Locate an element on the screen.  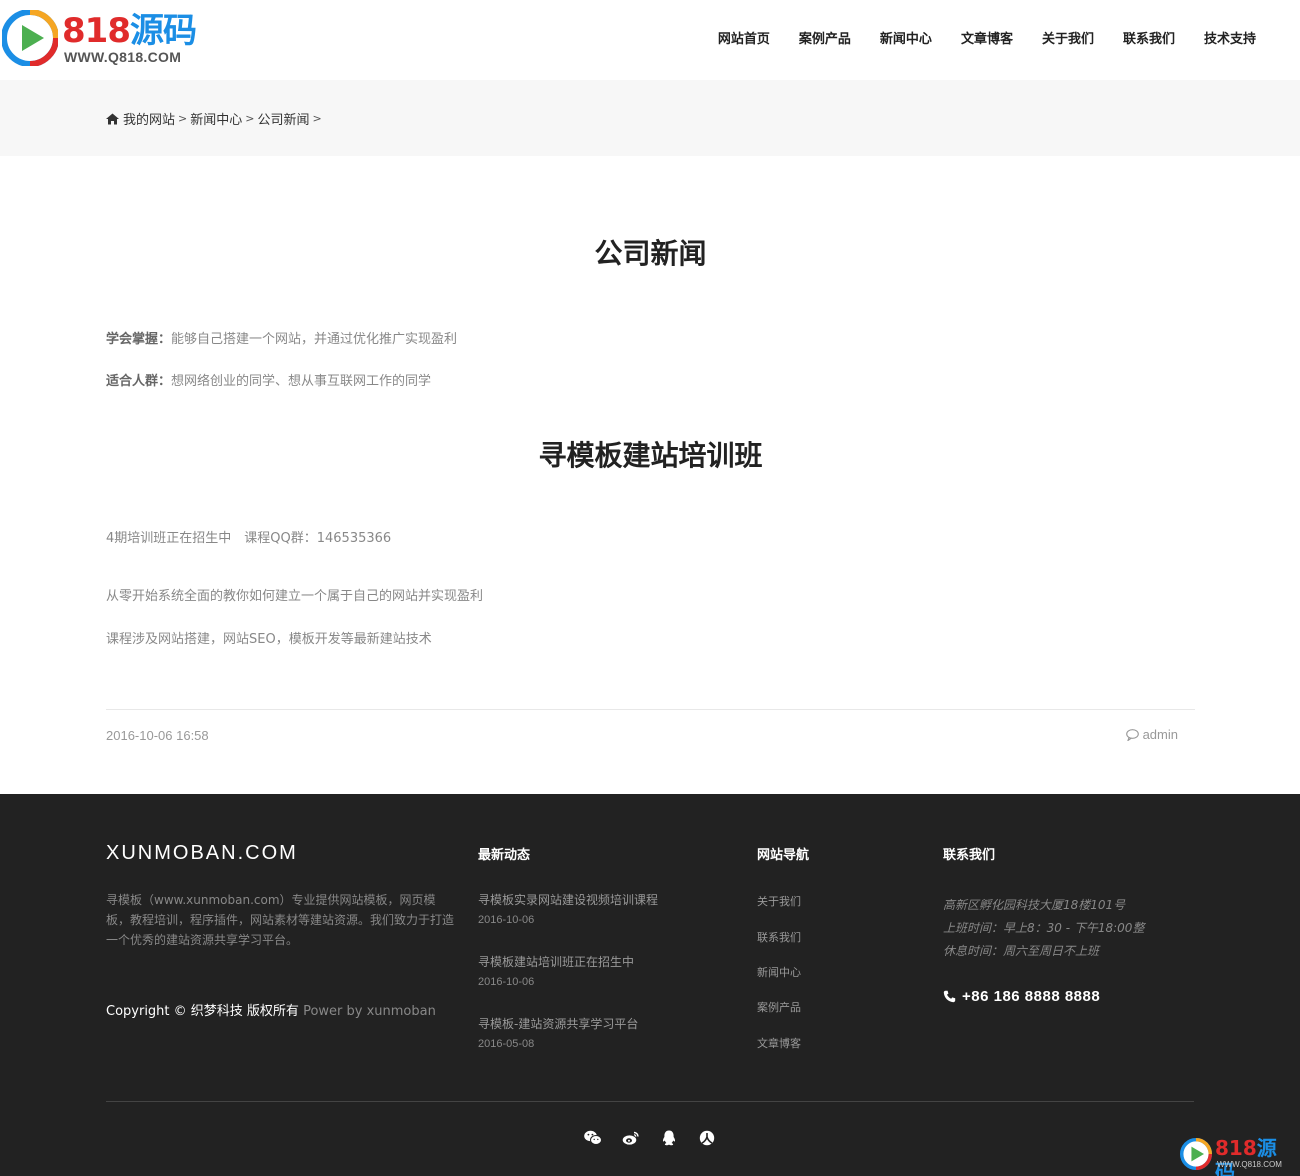
breadcrumb: 我的网站 > 新闻中心 > 公司新闻 > is located at coordinates (215, 118).